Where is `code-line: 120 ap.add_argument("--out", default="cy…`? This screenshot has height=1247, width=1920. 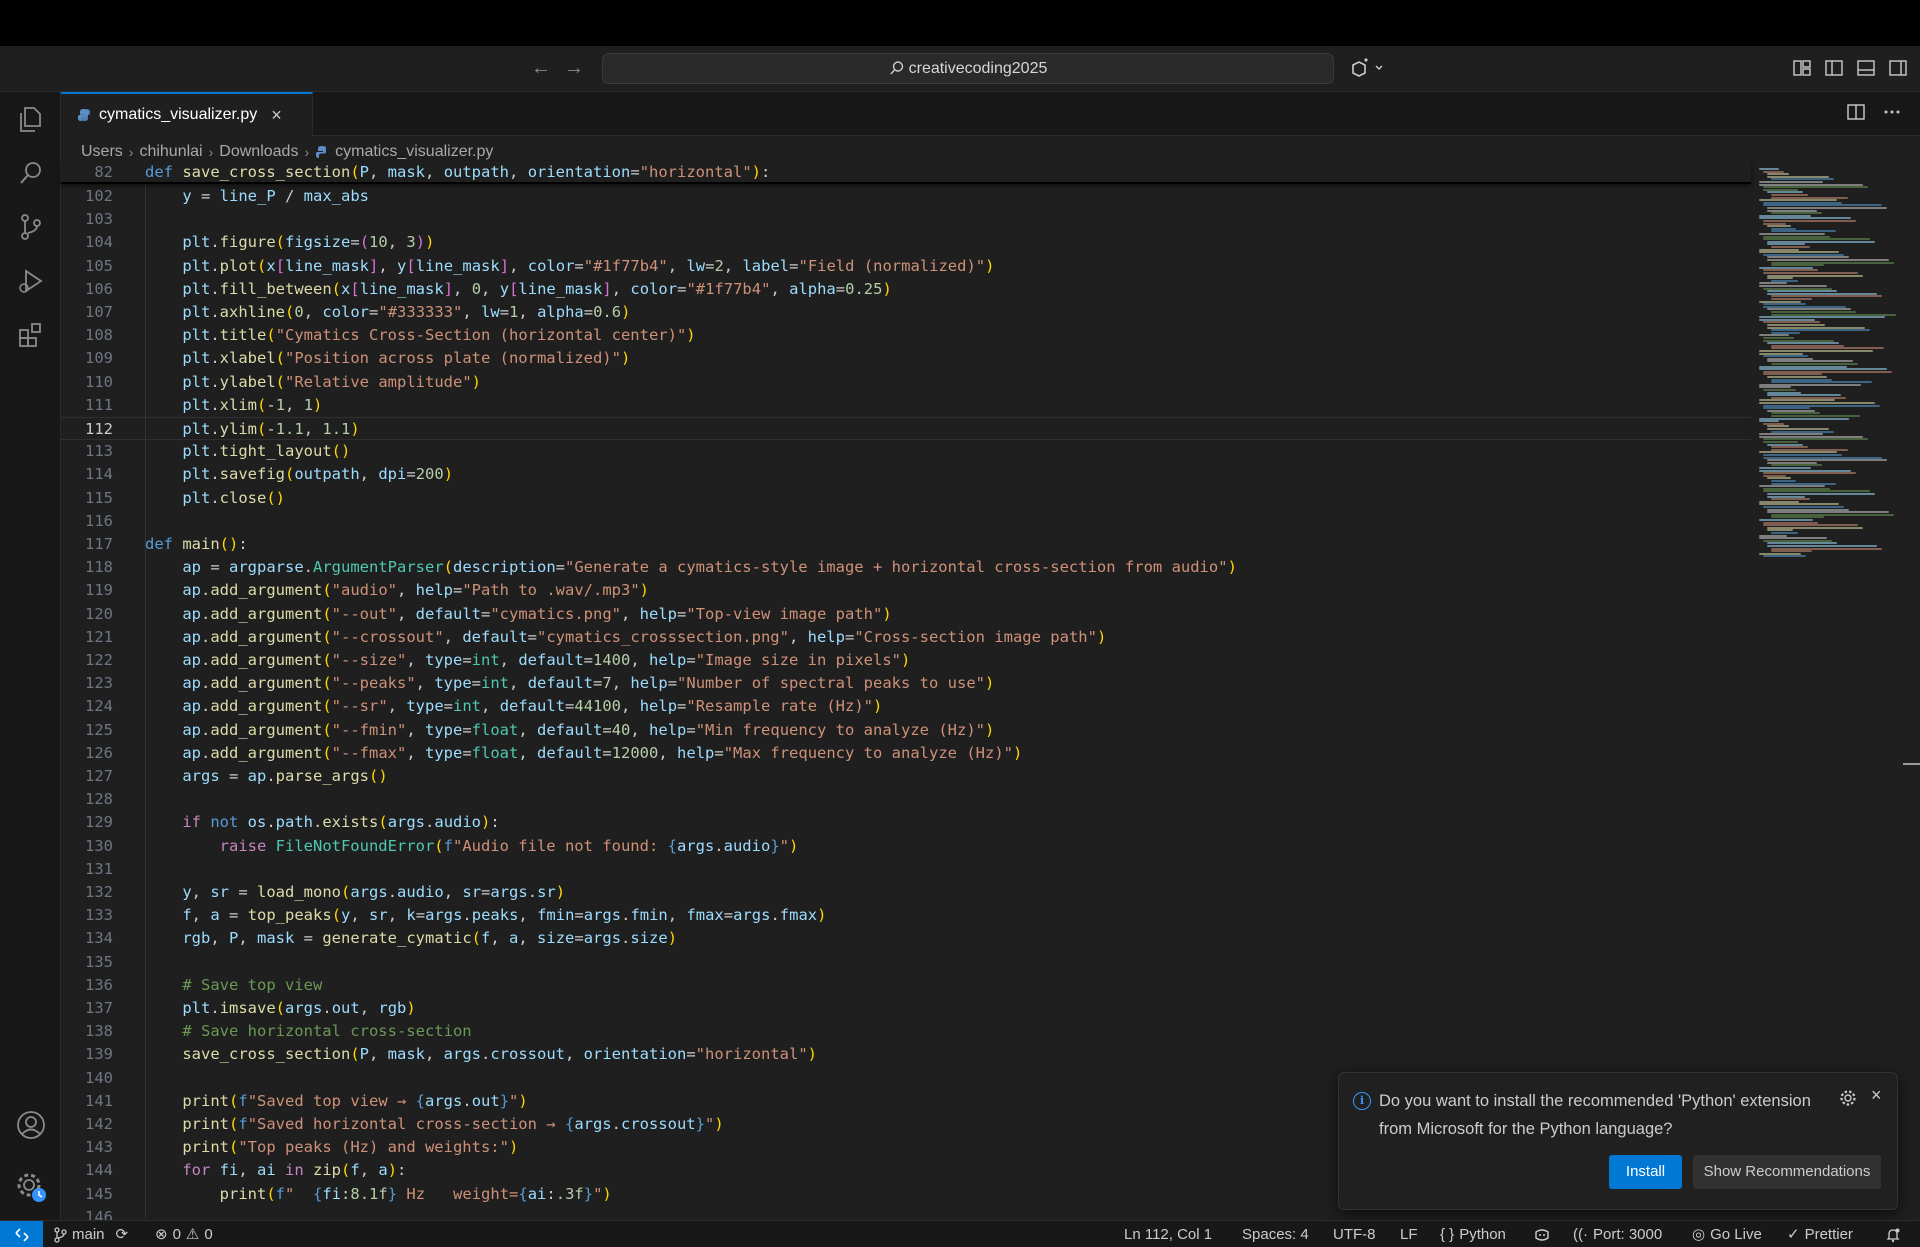
code-line: 120 ap.add_argument("--out", default="cy… is located at coordinates (906, 614).